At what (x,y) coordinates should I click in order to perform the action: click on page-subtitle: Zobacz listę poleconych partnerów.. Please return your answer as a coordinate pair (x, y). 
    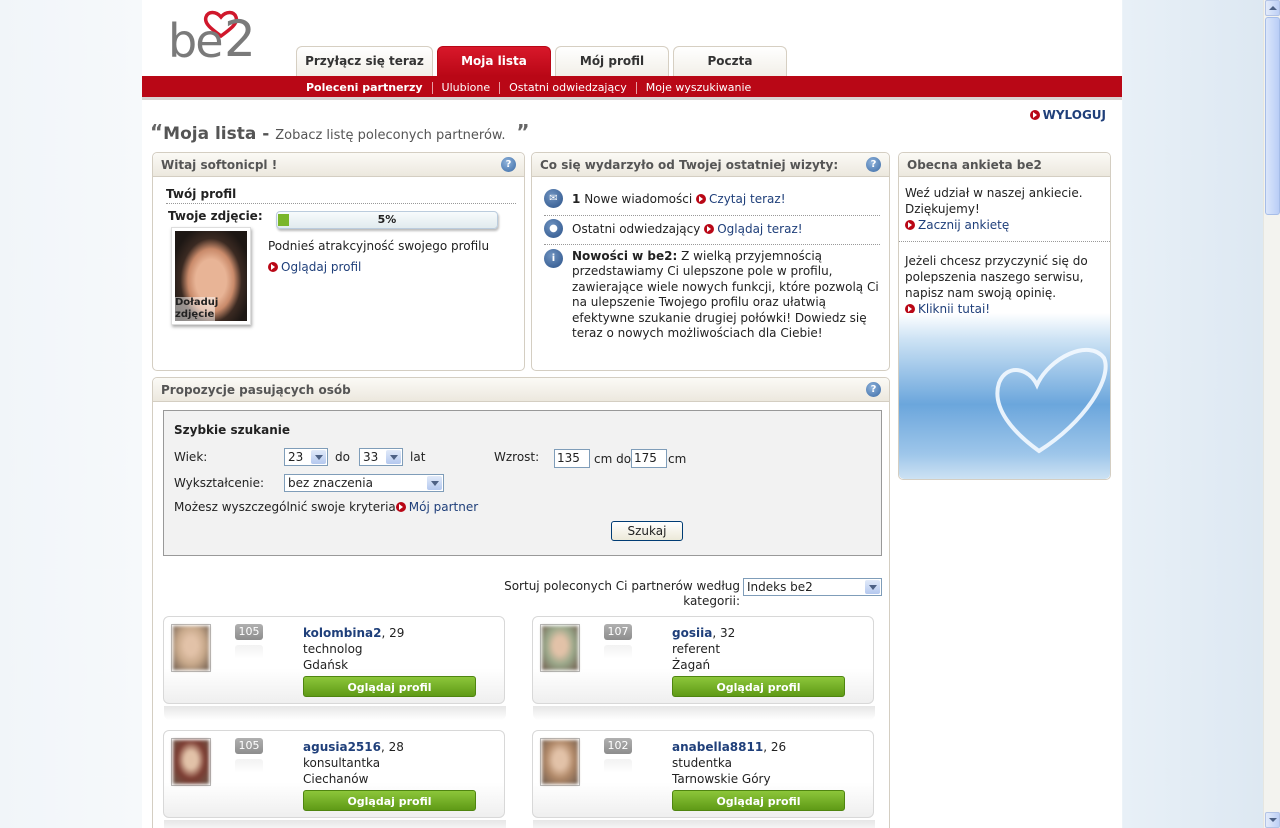
    Looking at the image, I should click on (390, 135).